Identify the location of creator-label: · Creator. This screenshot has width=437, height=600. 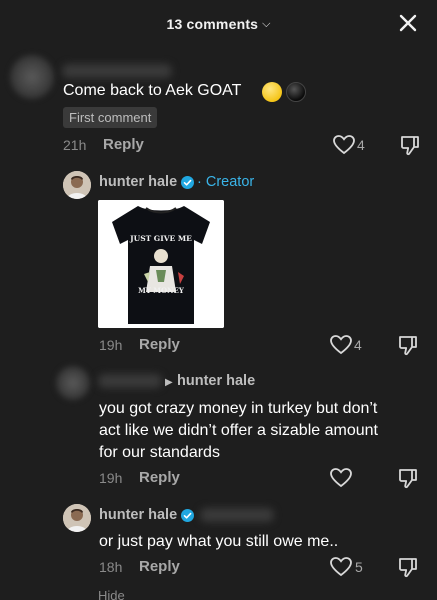
(226, 182).